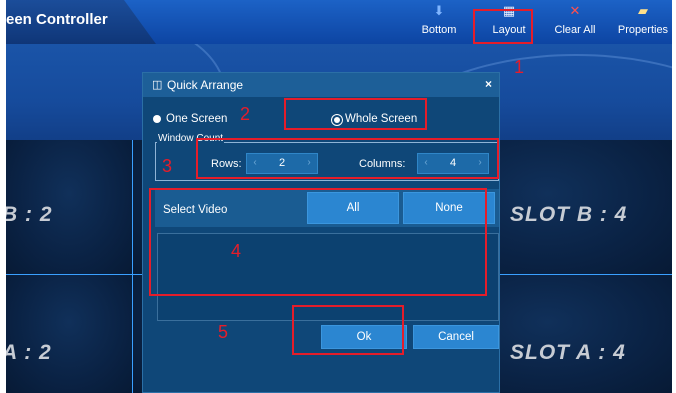 The width and height of the screenshot is (676, 393). Describe the element at coordinates (575, 30) in the screenshot. I see `clear-all-label: Clear All` at that location.